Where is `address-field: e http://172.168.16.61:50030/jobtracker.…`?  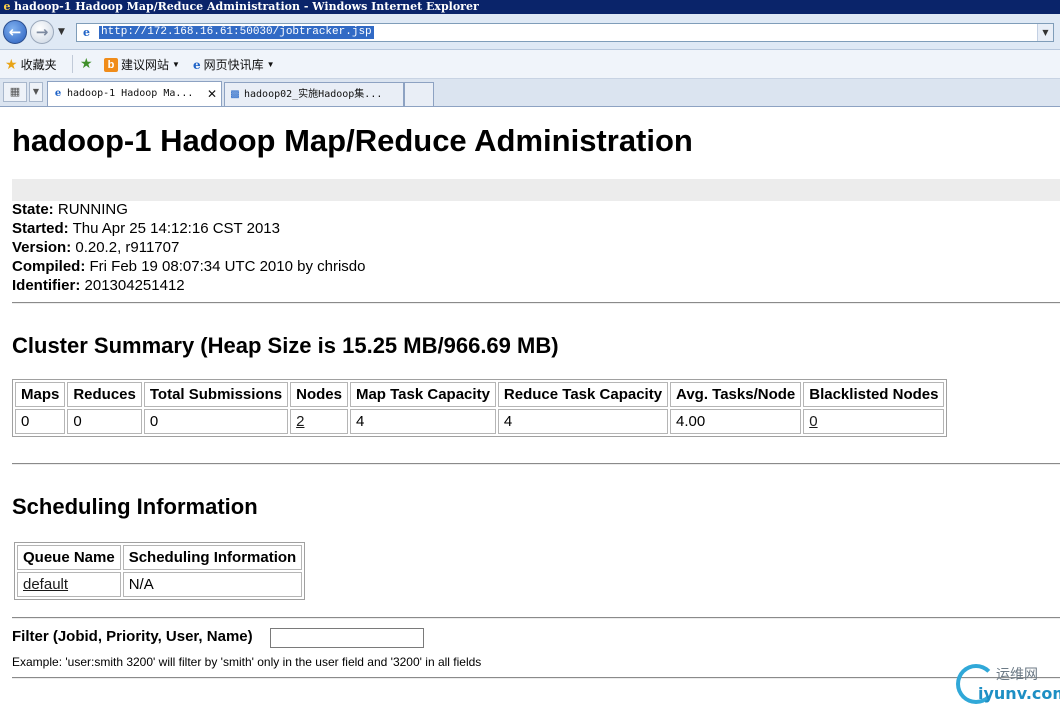
address-field: e http://172.168.16.61:50030/jobtracker.… is located at coordinates (565, 32).